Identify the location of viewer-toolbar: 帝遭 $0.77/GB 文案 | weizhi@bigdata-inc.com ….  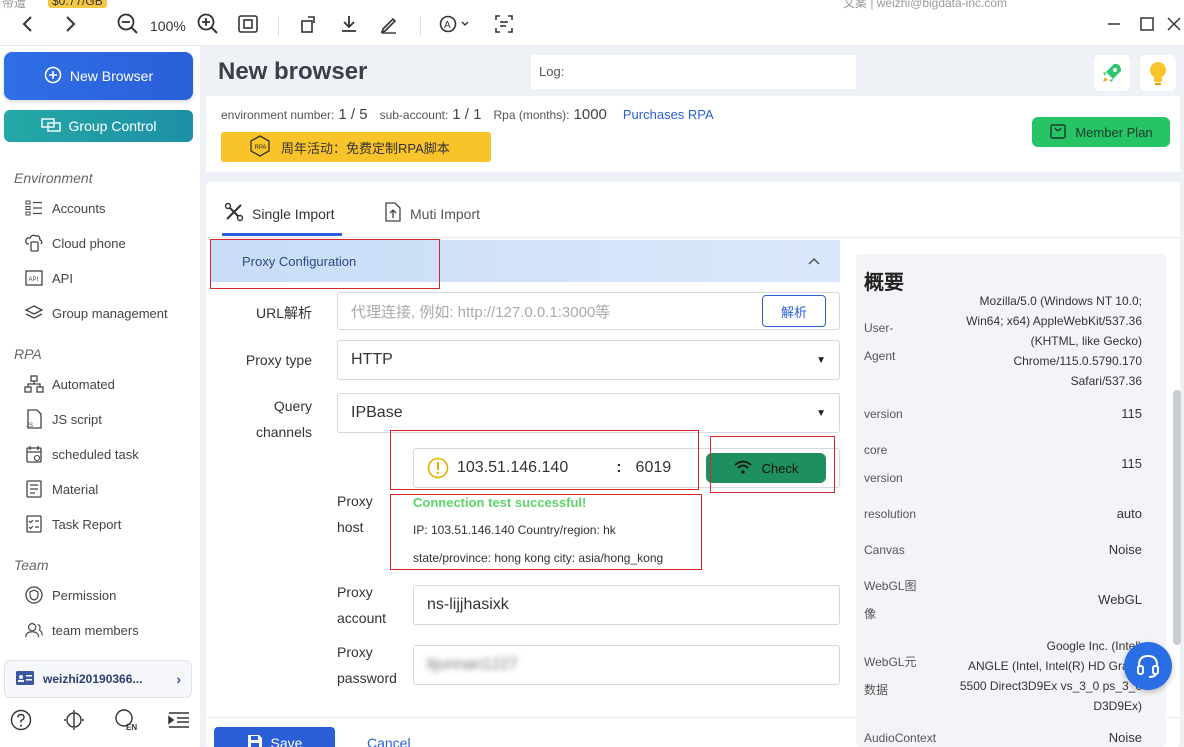
(592, 23).